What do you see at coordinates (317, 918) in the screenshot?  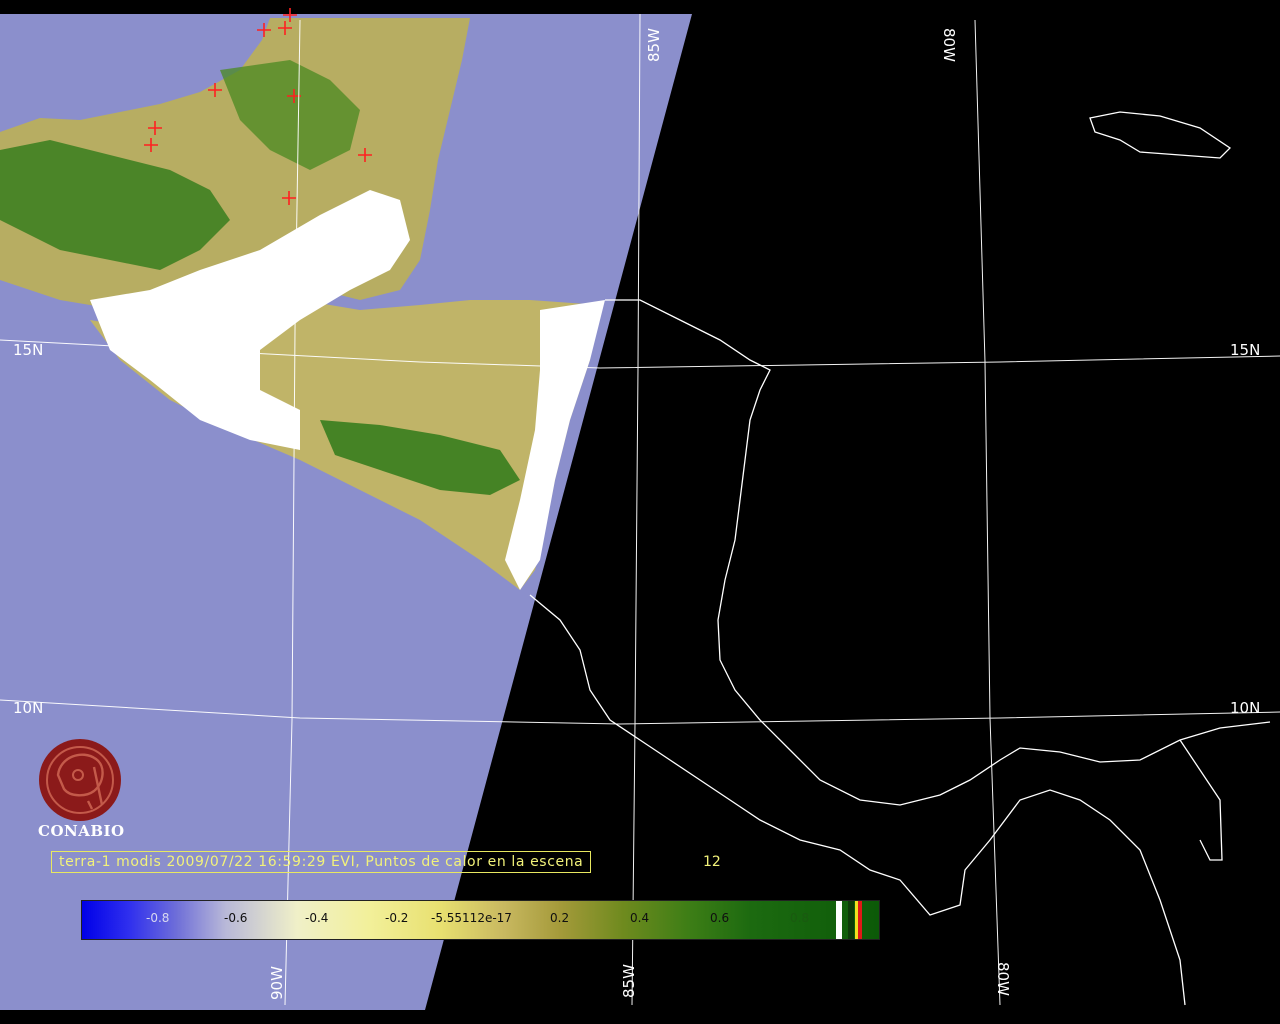 I see `colorbar-label: -0.4` at bounding box center [317, 918].